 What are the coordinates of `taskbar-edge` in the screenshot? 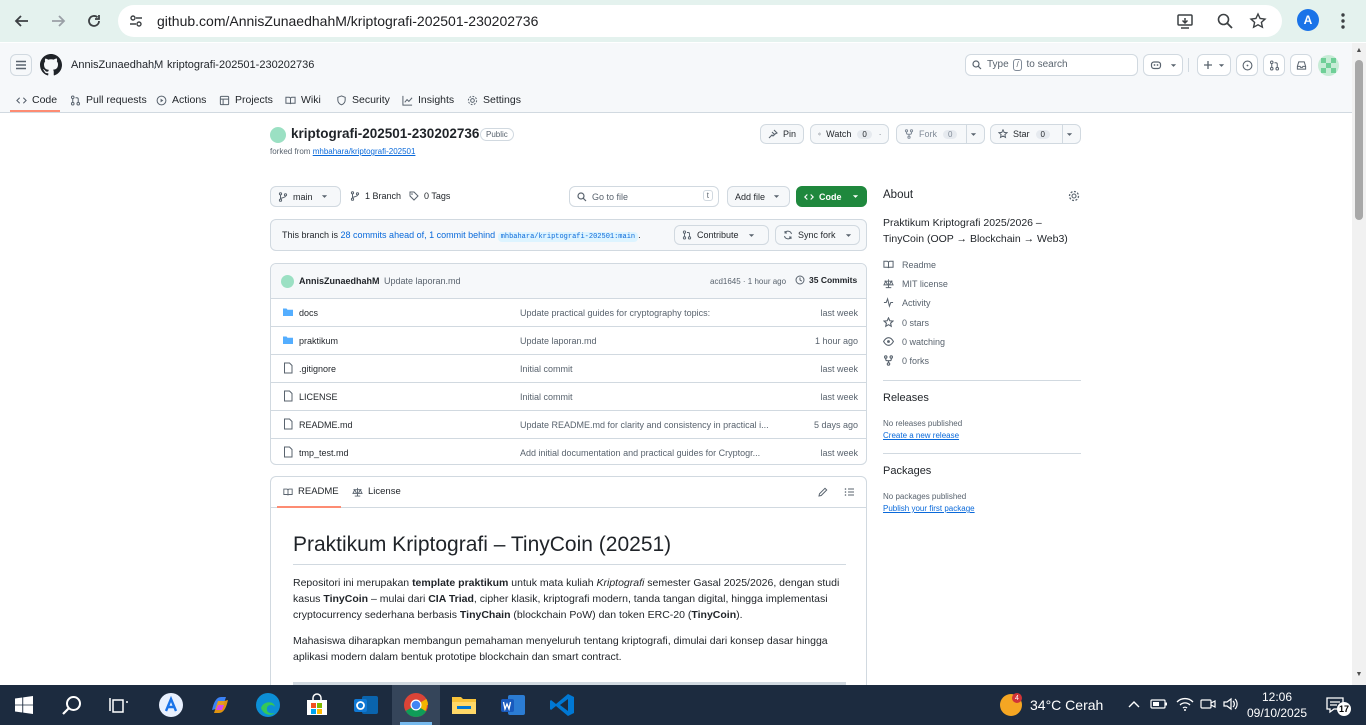 It's located at (268, 705).